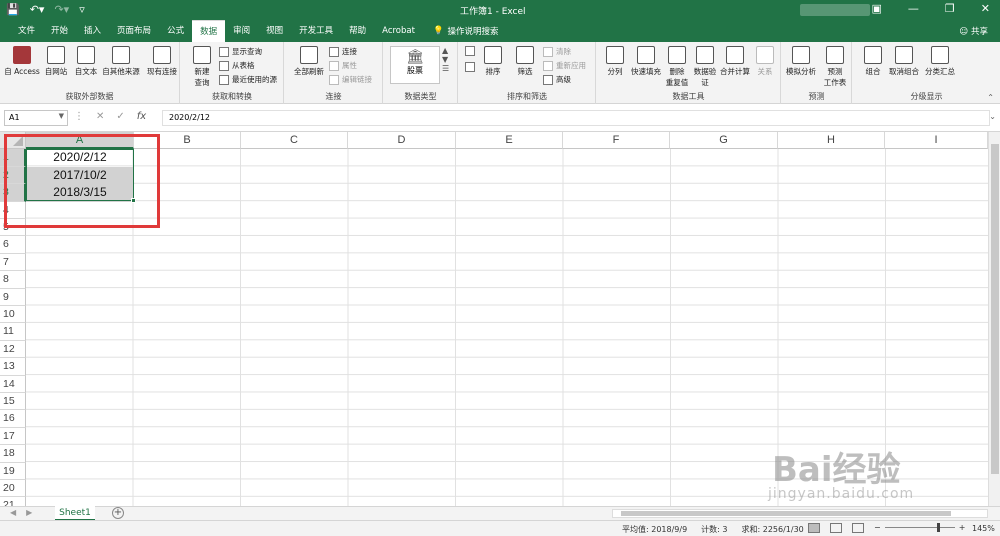 The height and width of the screenshot is (536, 1000). What do you see at coordinates (873, 61) in the screenshot?
I see `group-button: 组合` at bounding box center [873, 61].